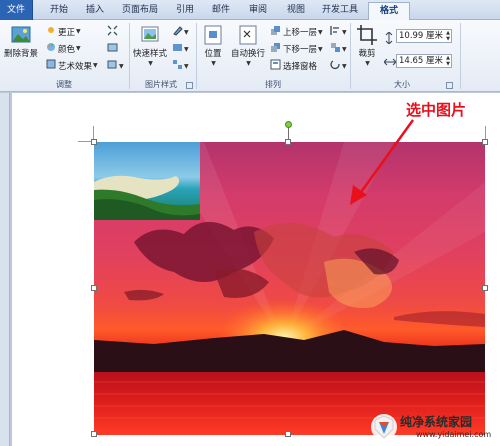 The height and width of the screenshot is (446, 500). What do you see at coordinates (94, 434) in the screenshot?
I see `resize-handle-bottom-left` at bounding box center [94, 434].